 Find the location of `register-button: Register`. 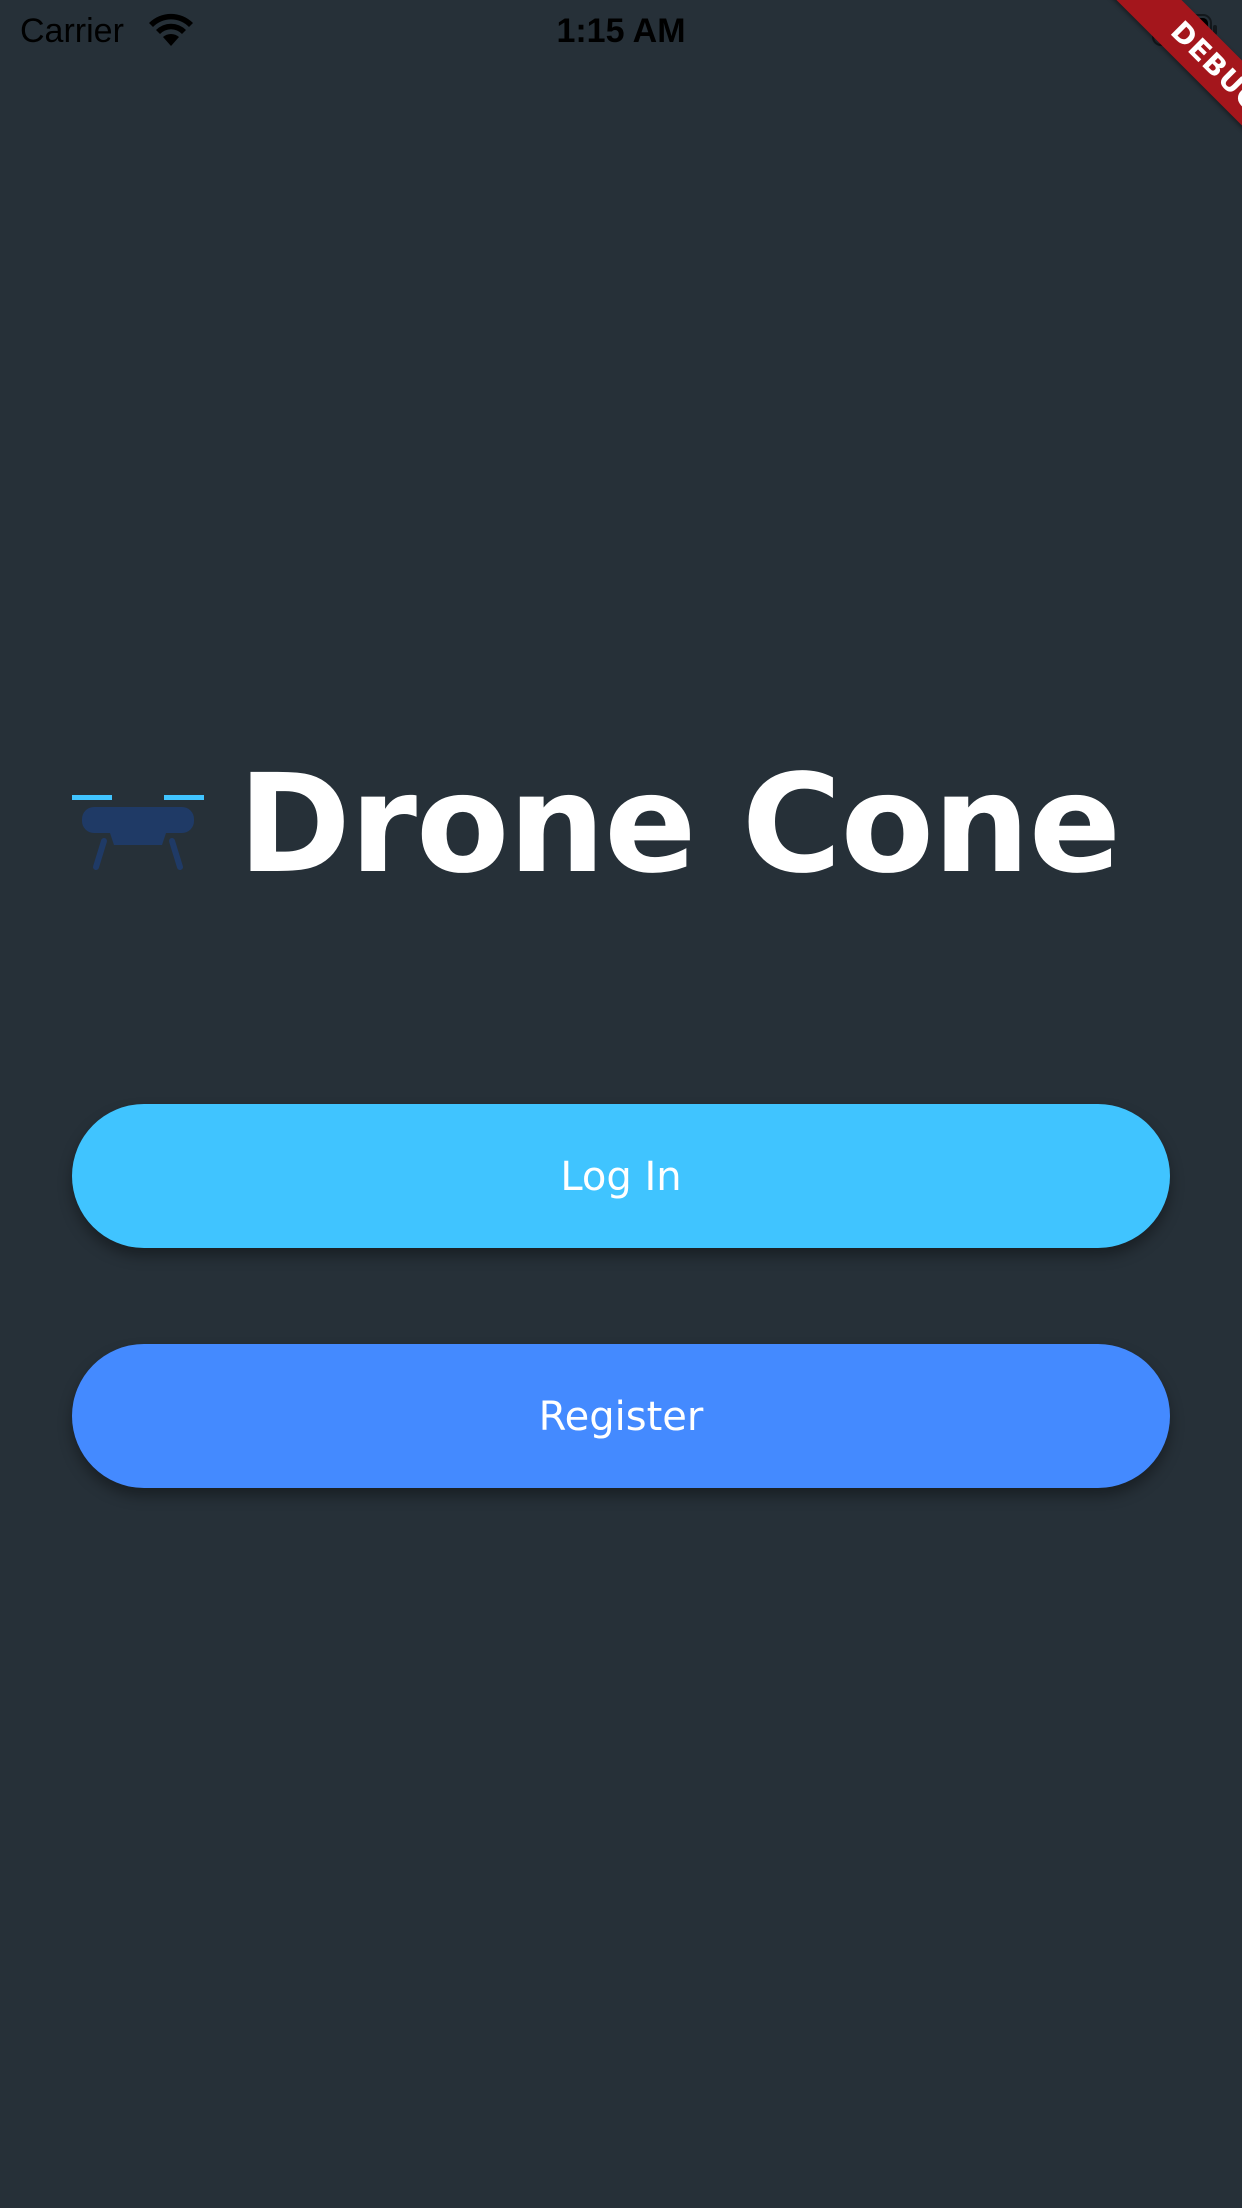

register-button: Register is located at coordinates (621, 1416).